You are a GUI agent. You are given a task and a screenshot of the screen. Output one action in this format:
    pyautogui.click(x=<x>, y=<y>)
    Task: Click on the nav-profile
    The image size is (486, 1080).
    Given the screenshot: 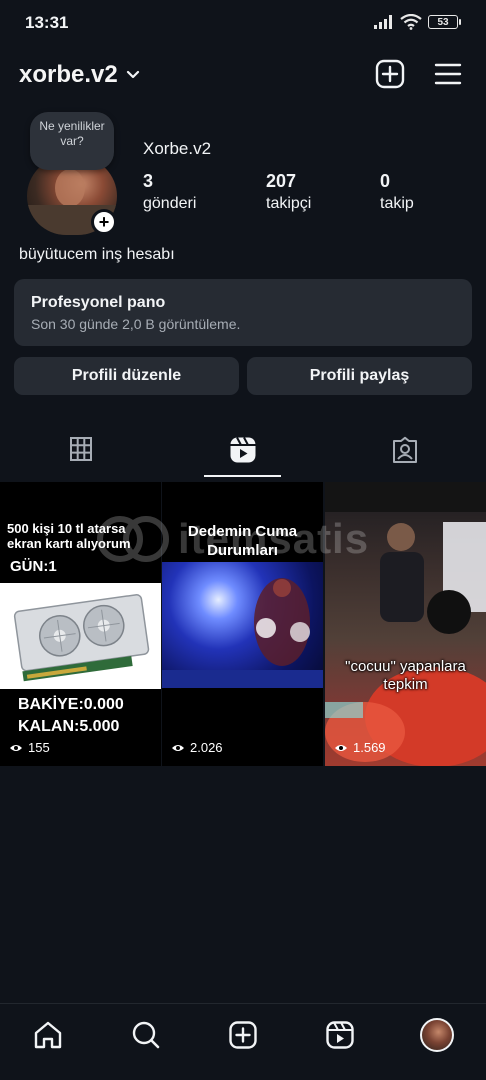 What is the action you would take?
    pyautogui.click(x=437, y=1035)
    